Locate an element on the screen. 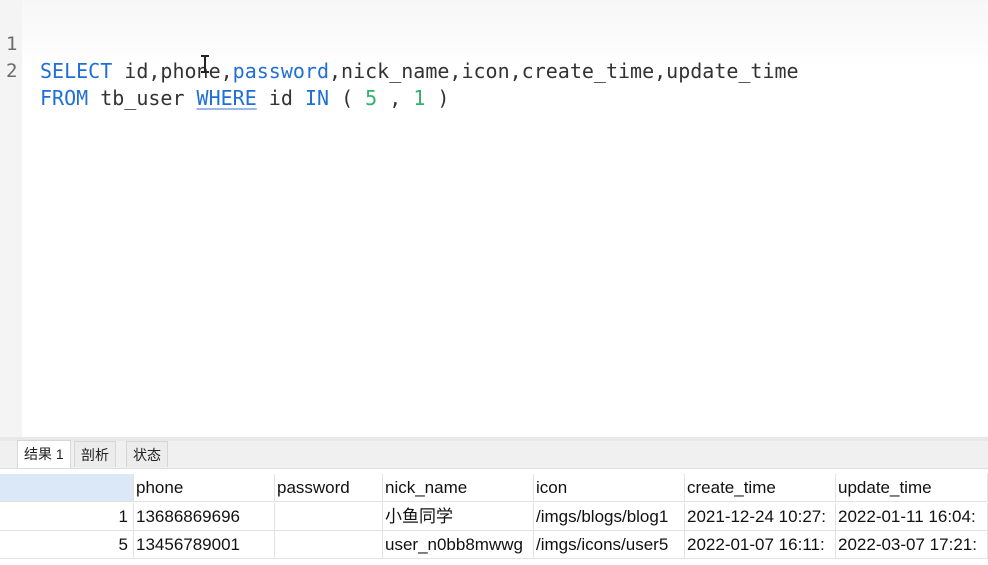 Image resolution: width=988 pixels, height=565 pixels. code-token: FROM is located at coordinates (64, 98).